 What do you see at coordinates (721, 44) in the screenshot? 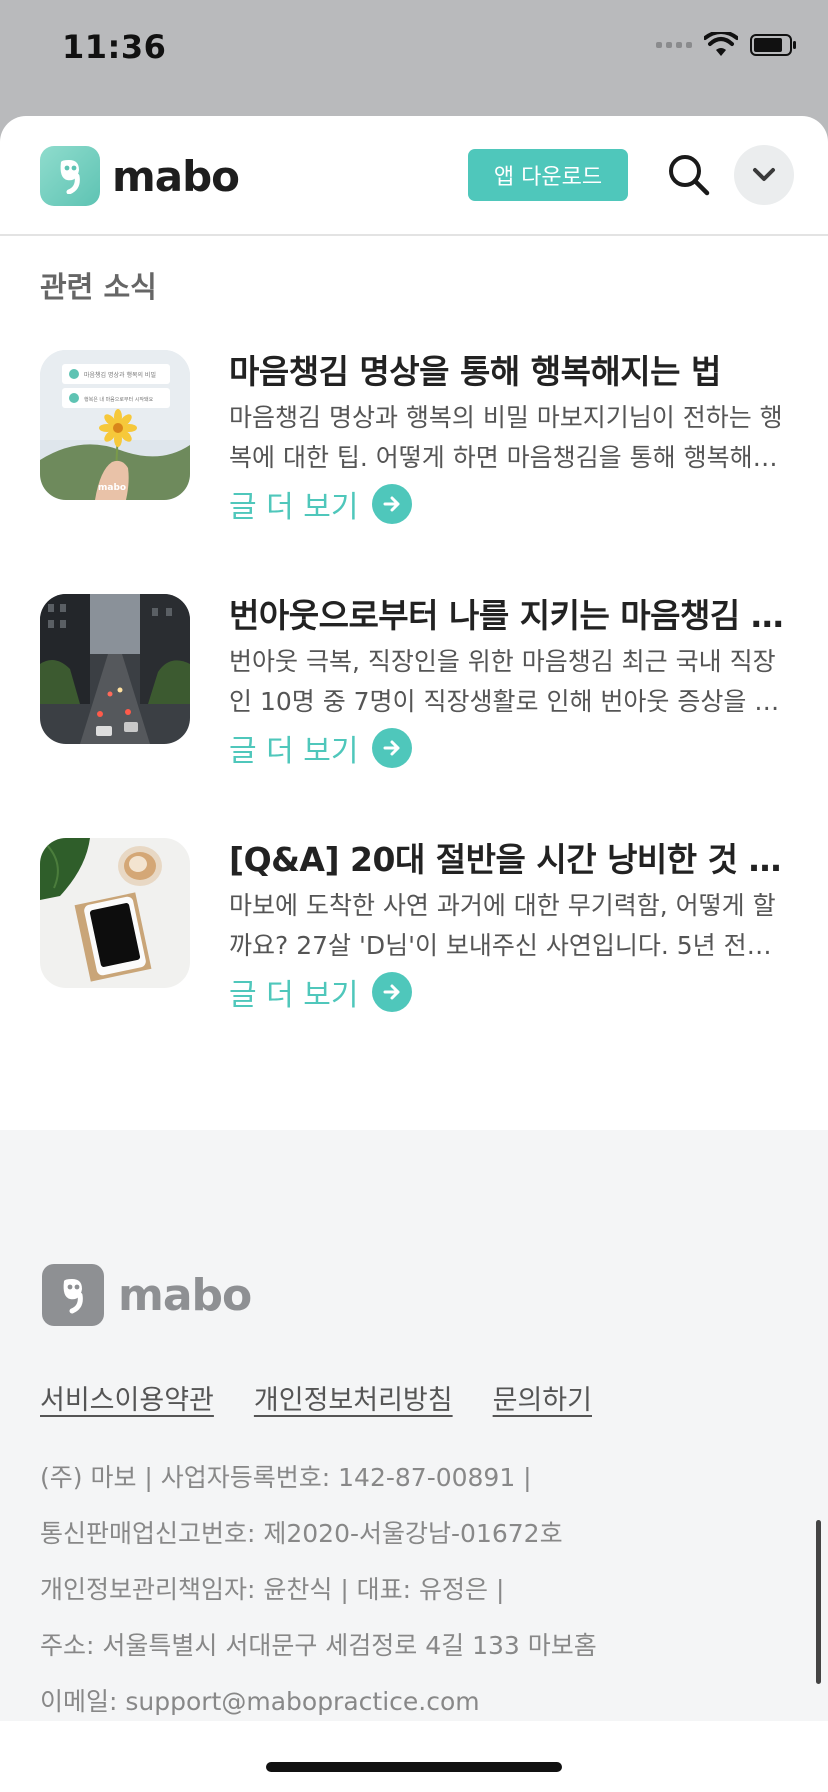
I see `wifi-icon` at bounding box center [721, 44].